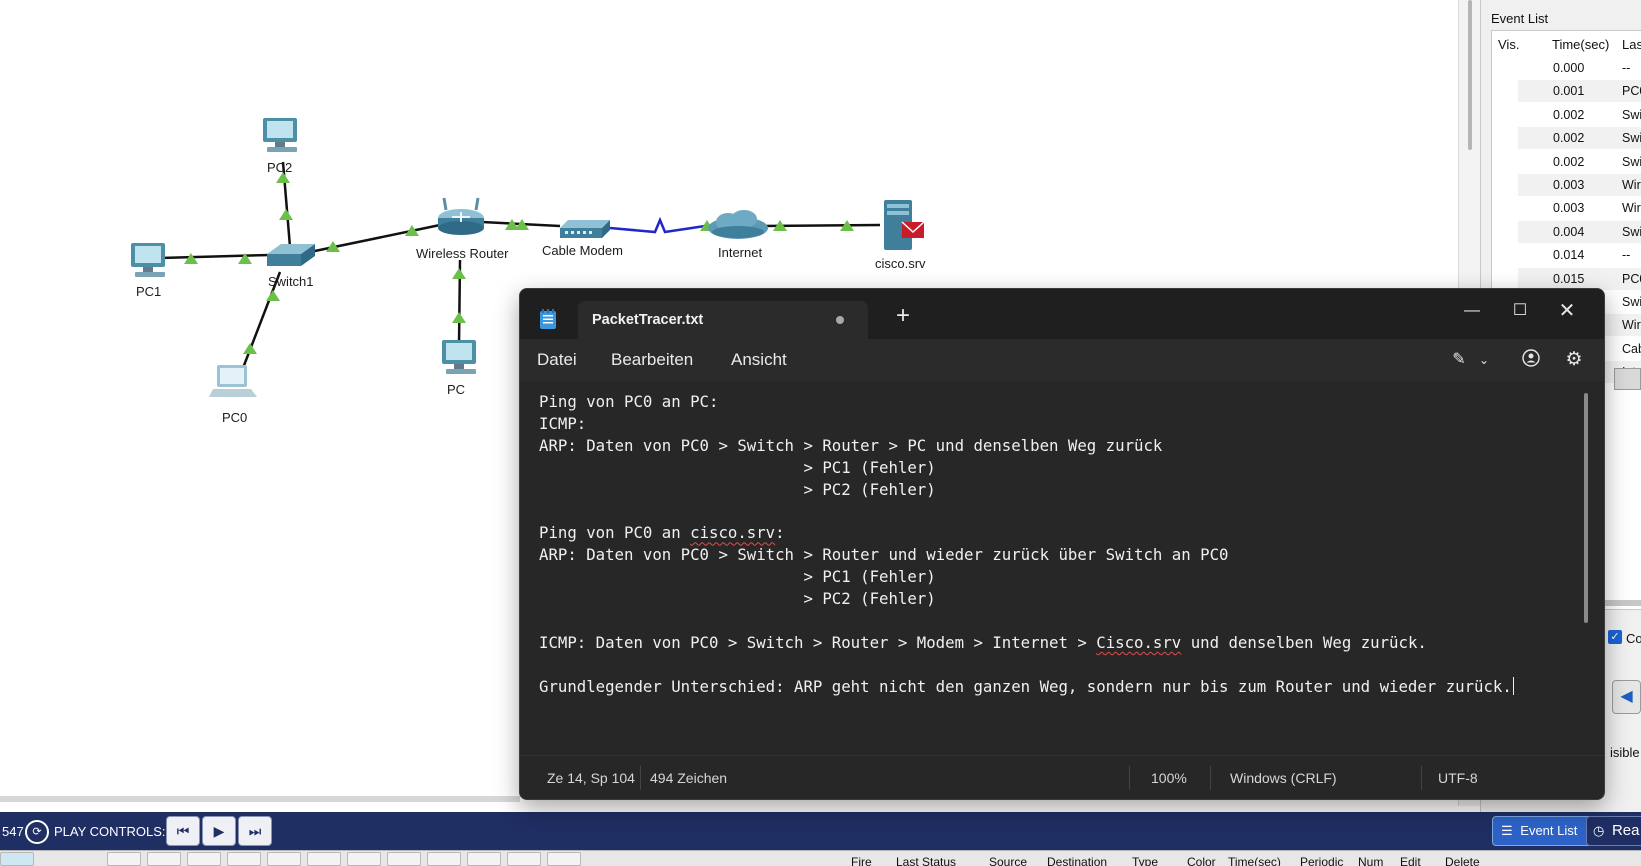  I want to click on pdu-column-header: Type, so click(1145, 860).